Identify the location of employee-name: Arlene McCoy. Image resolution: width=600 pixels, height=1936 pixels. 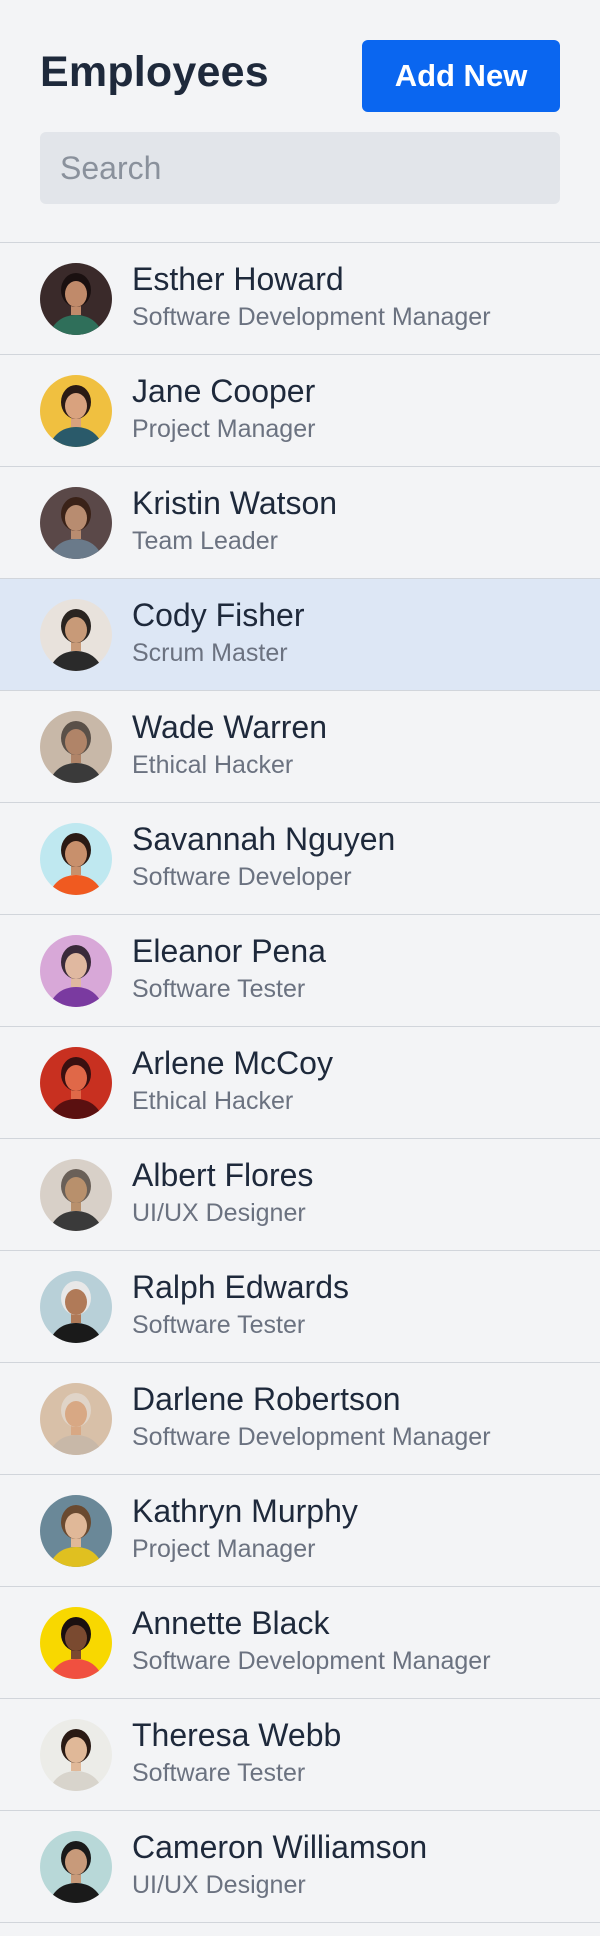
(232, 1063).